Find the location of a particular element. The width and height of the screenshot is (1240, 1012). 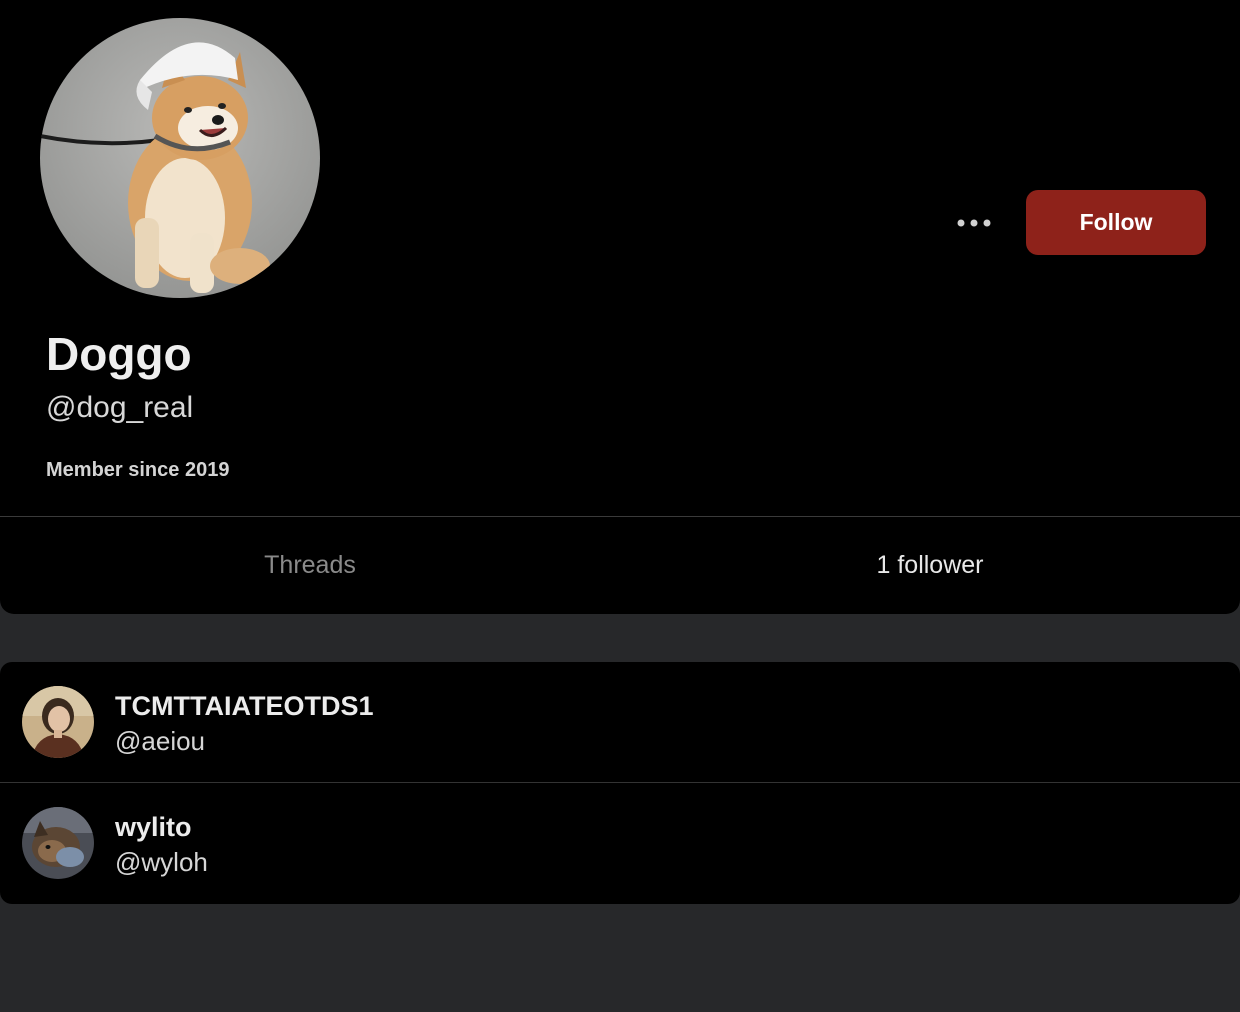

follower-name: TCMTTAIATEOTDS1 is located at coordinates (244, 706).